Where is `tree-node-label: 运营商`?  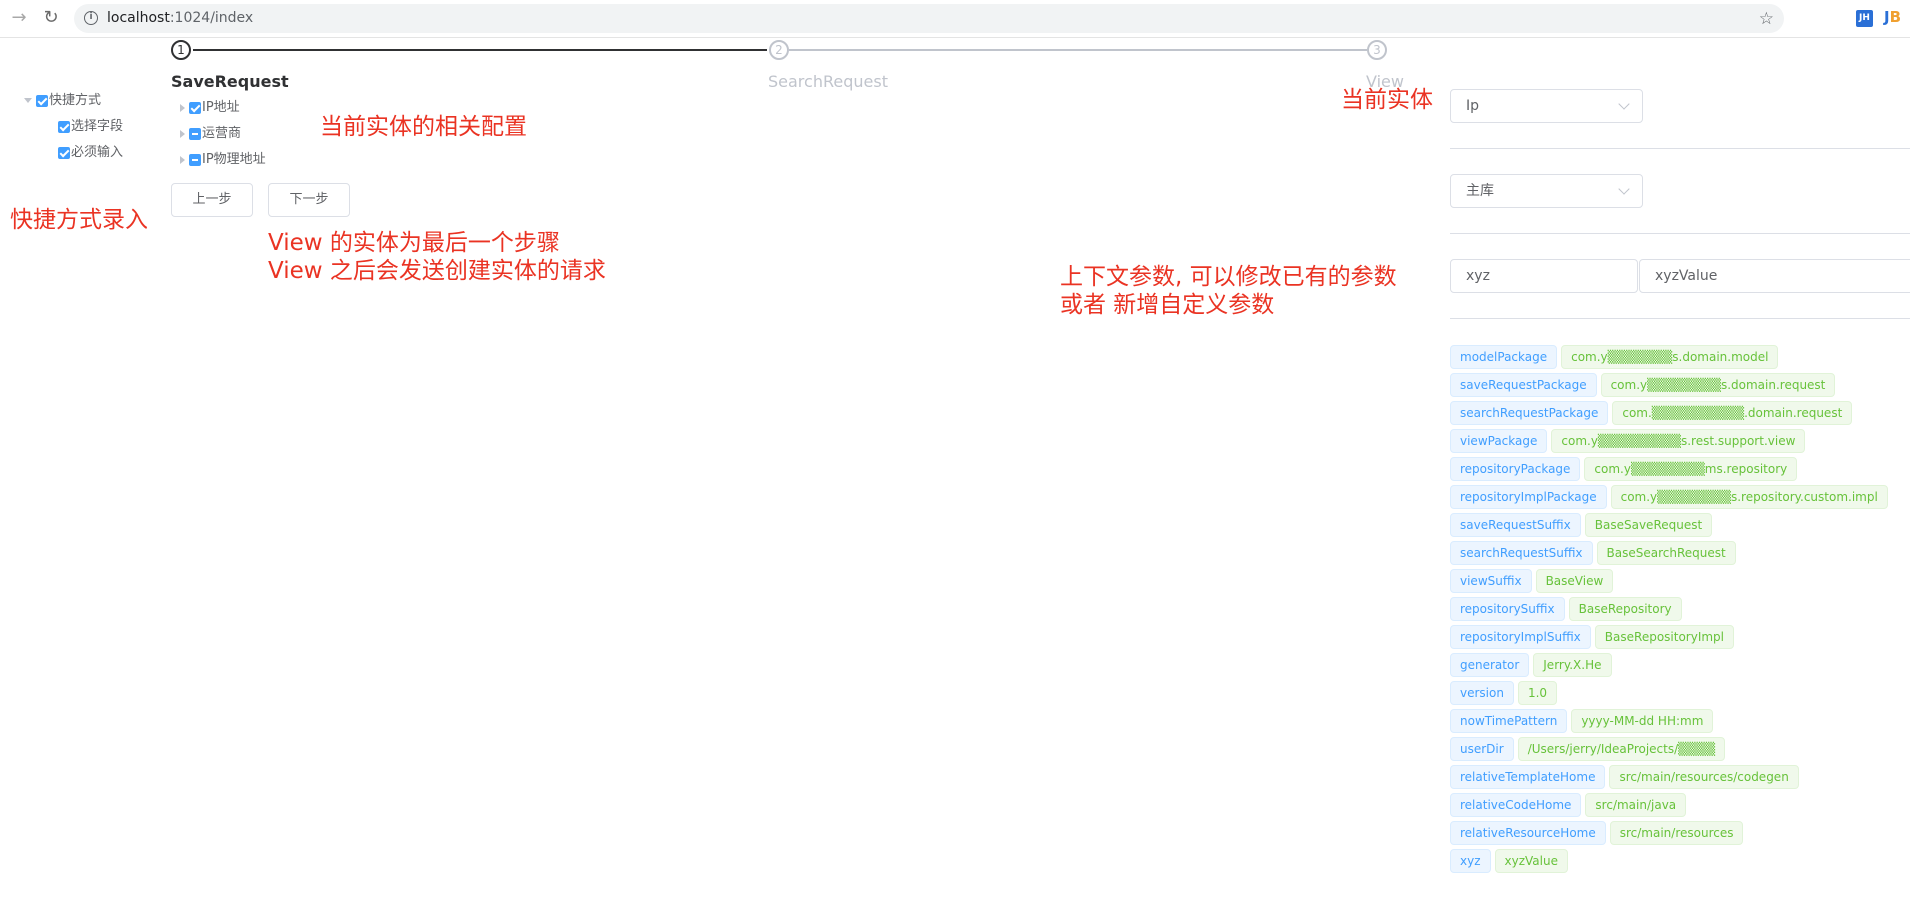
tree-node-label: 运营商 is located at coordinates (222, 133).